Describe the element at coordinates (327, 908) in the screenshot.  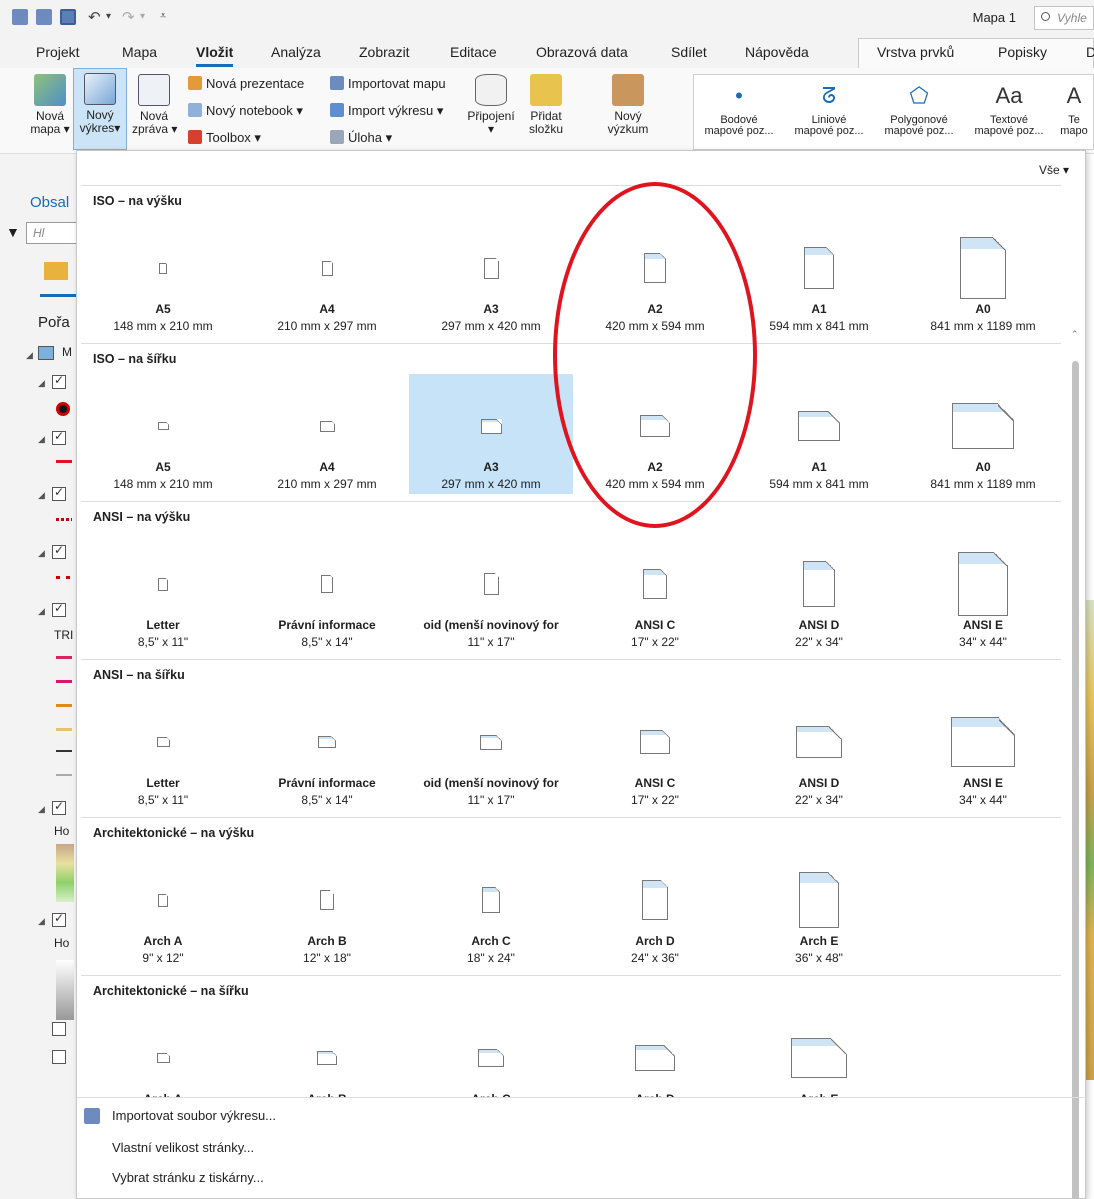
I see `page-size-option: Arch B 12" x 18"` at that location.